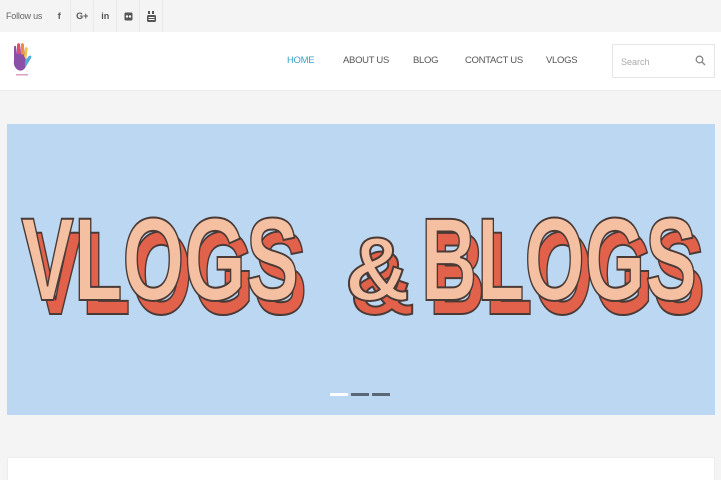 Image resolution: width=721 pixels, height=480 pixels. What do you see at coordinates (494, 60) in the screenshot?
I see `nav-contact-us: CONTACT US` at bounding box center [494, 60].